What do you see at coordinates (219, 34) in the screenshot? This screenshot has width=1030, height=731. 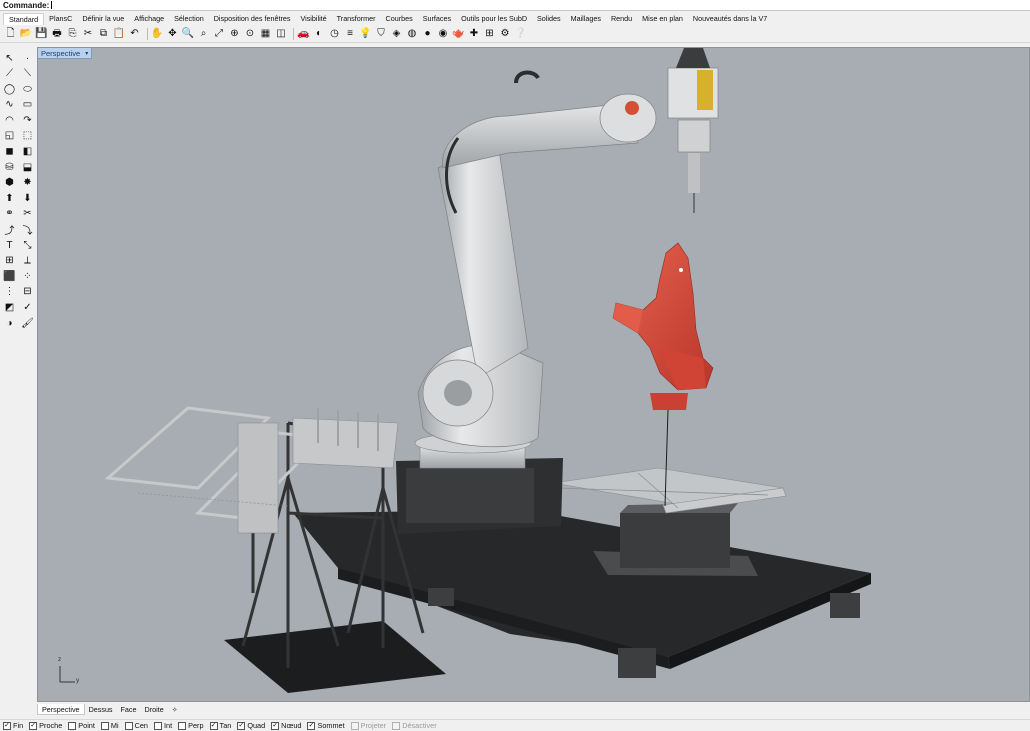 I see `zoom-extents-icon: ⤢` at bounding box center [219, 34].